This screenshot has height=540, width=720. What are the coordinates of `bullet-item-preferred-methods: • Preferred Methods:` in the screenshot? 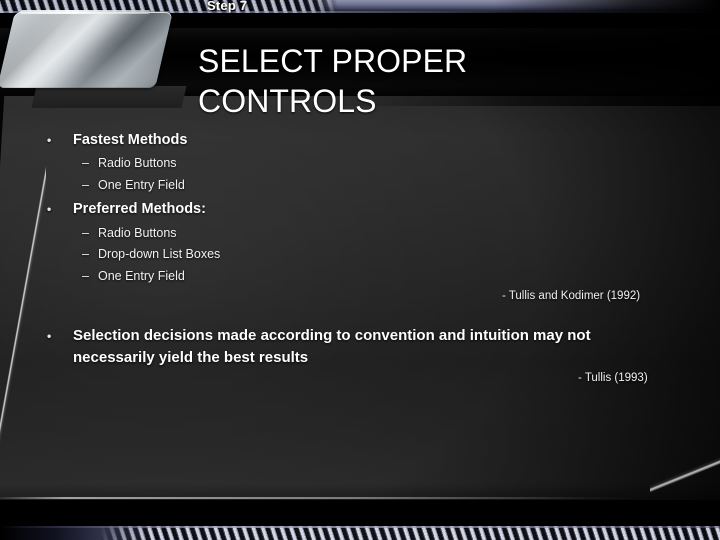 It's located at (125, 209).